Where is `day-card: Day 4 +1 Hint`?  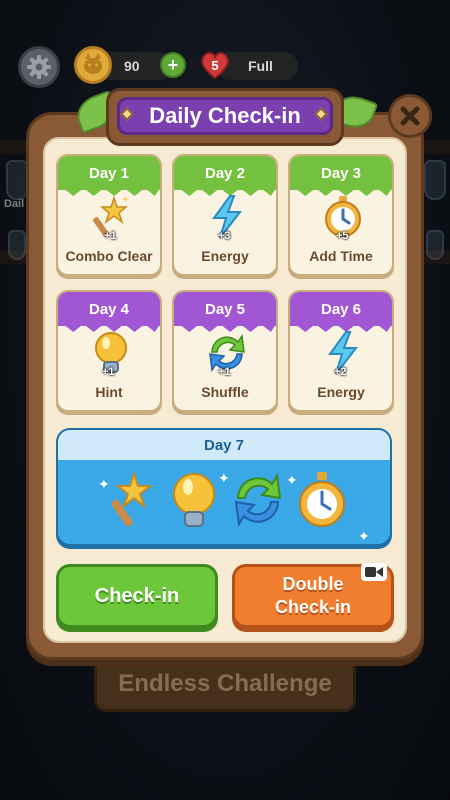
day-card: Day 4 +1 Hint is located at coordinates (109, 351).